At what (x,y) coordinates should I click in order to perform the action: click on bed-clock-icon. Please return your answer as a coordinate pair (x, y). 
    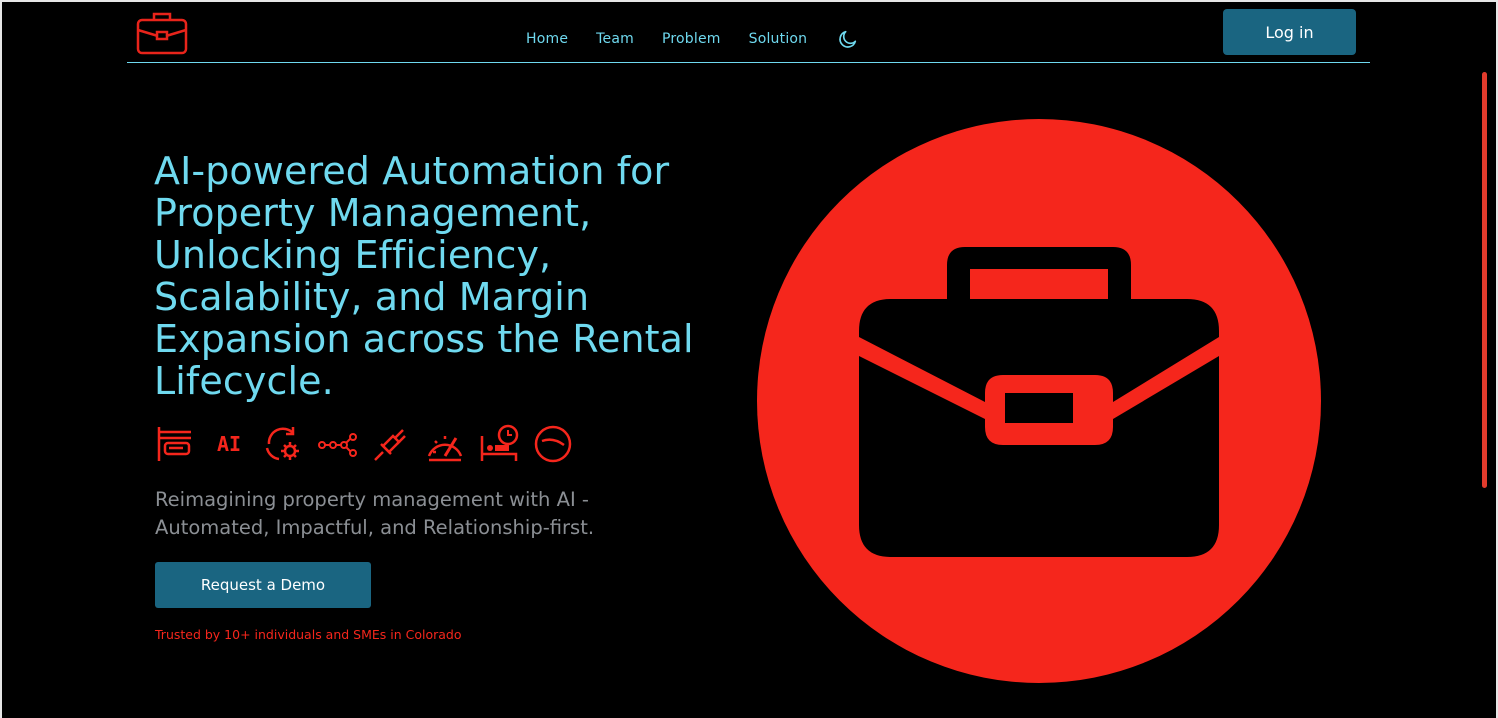
    Looking at the image, I should click on (499, 442).